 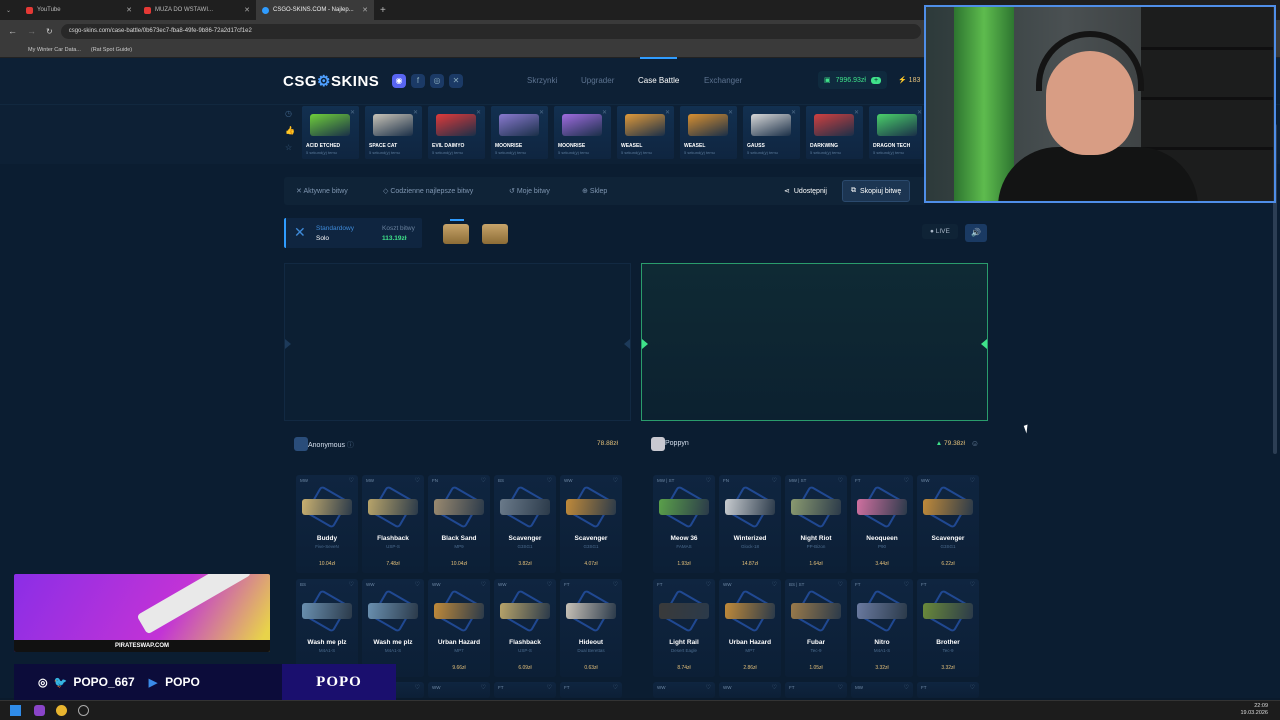 What do you see at coordinates (12, 31) in the screenshot?
I see `back-icon: ←` at bounding box center [12, 31].